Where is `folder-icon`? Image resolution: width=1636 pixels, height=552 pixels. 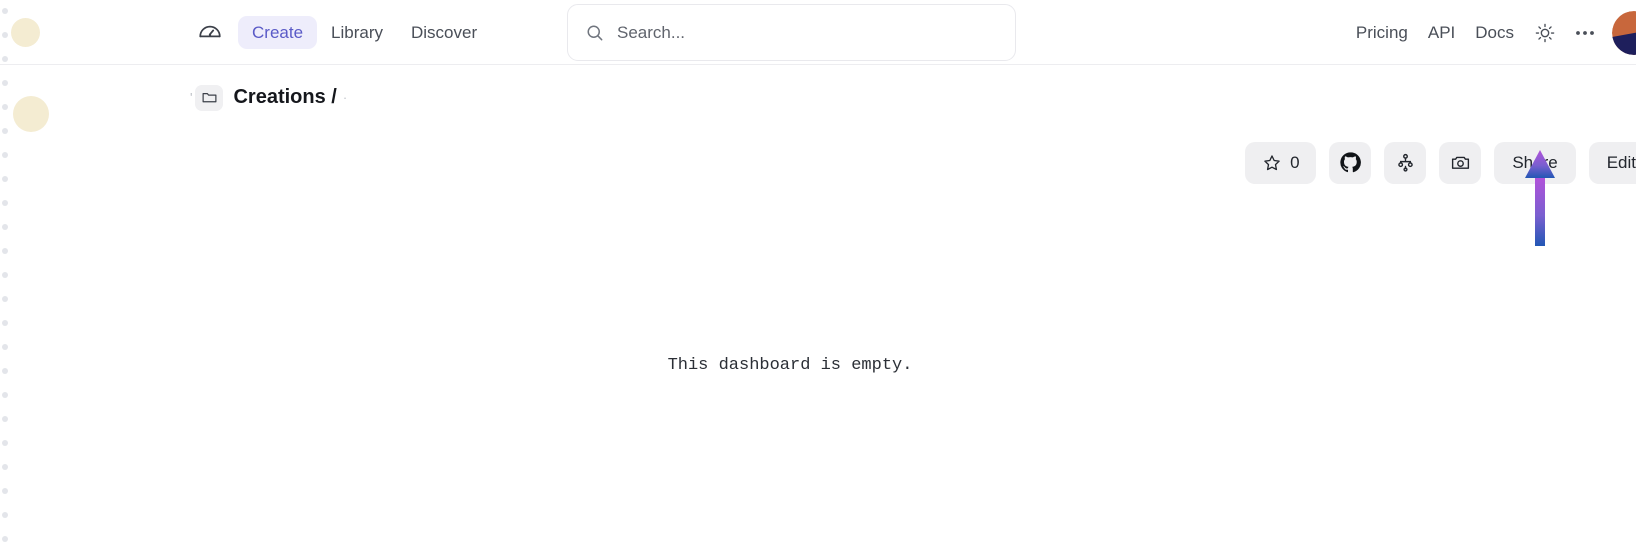 folder-icon is located at coordinates (209, 97).